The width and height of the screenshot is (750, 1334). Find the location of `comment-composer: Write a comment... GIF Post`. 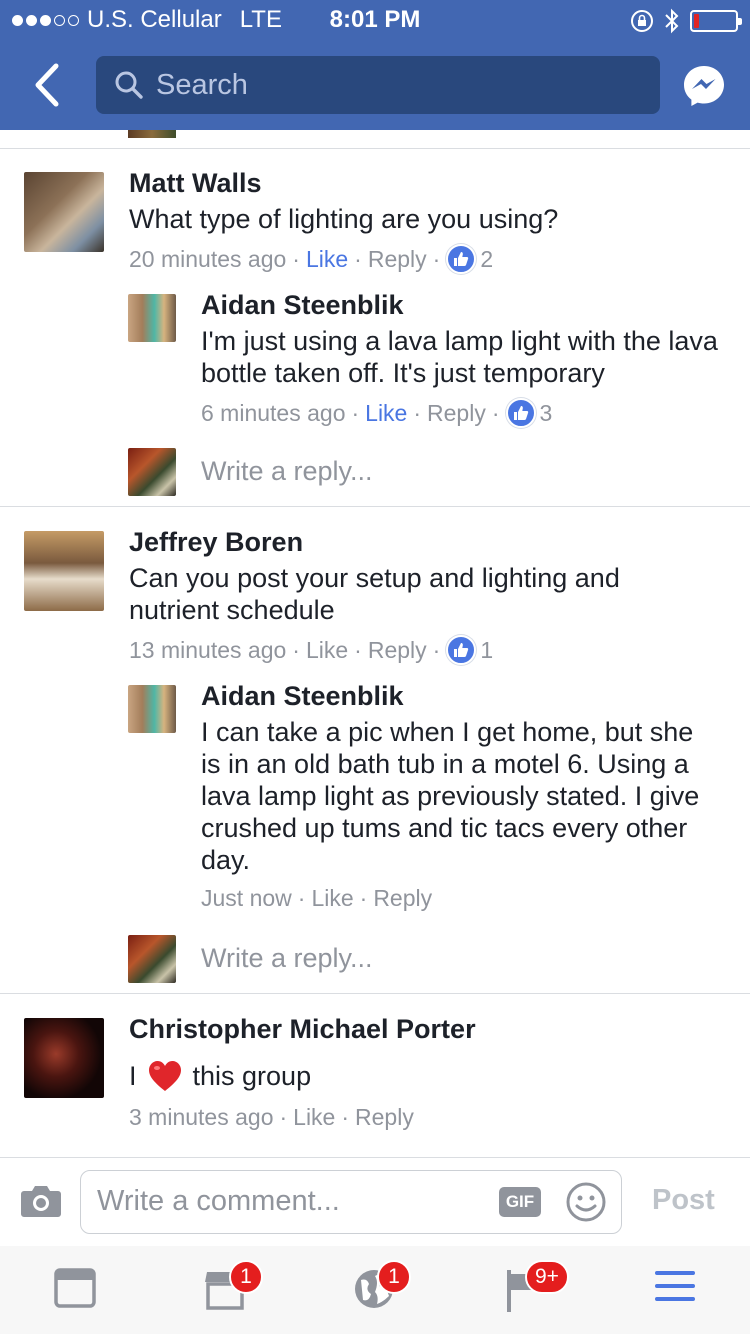

comment-composer: Write a comment... GIF Post is located at coordinates (375, 1202).